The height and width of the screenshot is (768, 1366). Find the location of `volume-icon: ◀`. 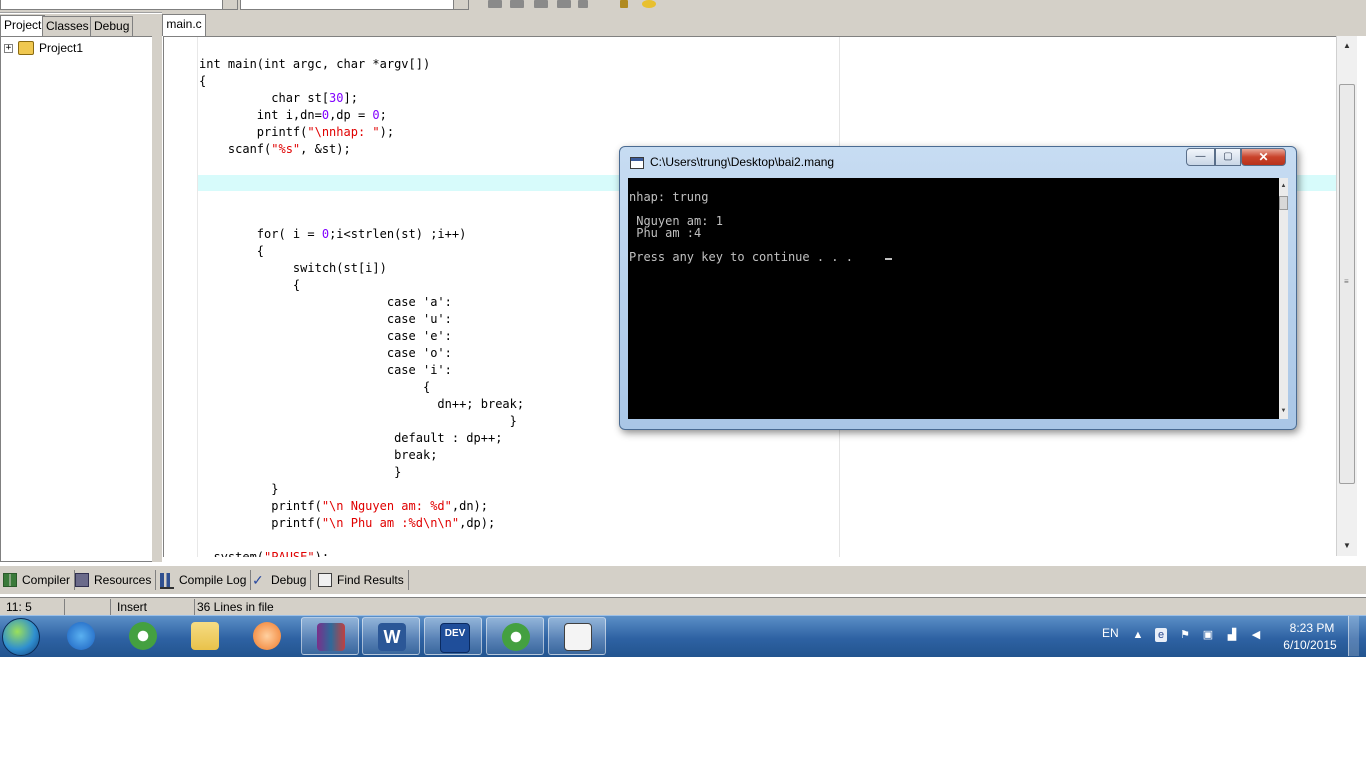

volume-icon: ◀ is located at coordinates (1256, 635).